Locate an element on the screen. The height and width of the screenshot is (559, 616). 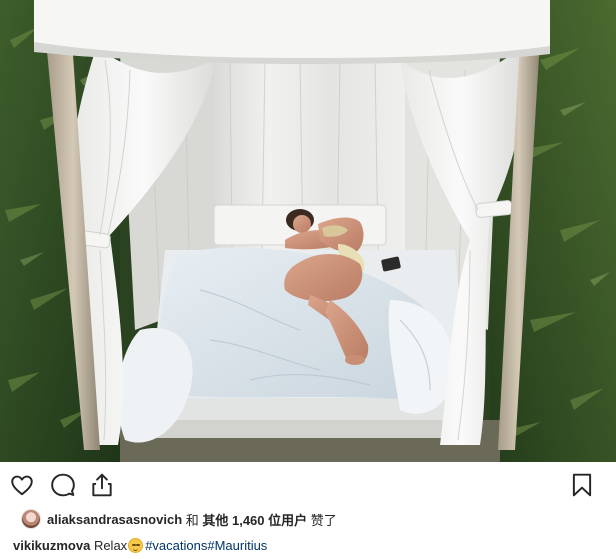
caption-username-link: vikikuzmova is located at coordinates (51, 545).